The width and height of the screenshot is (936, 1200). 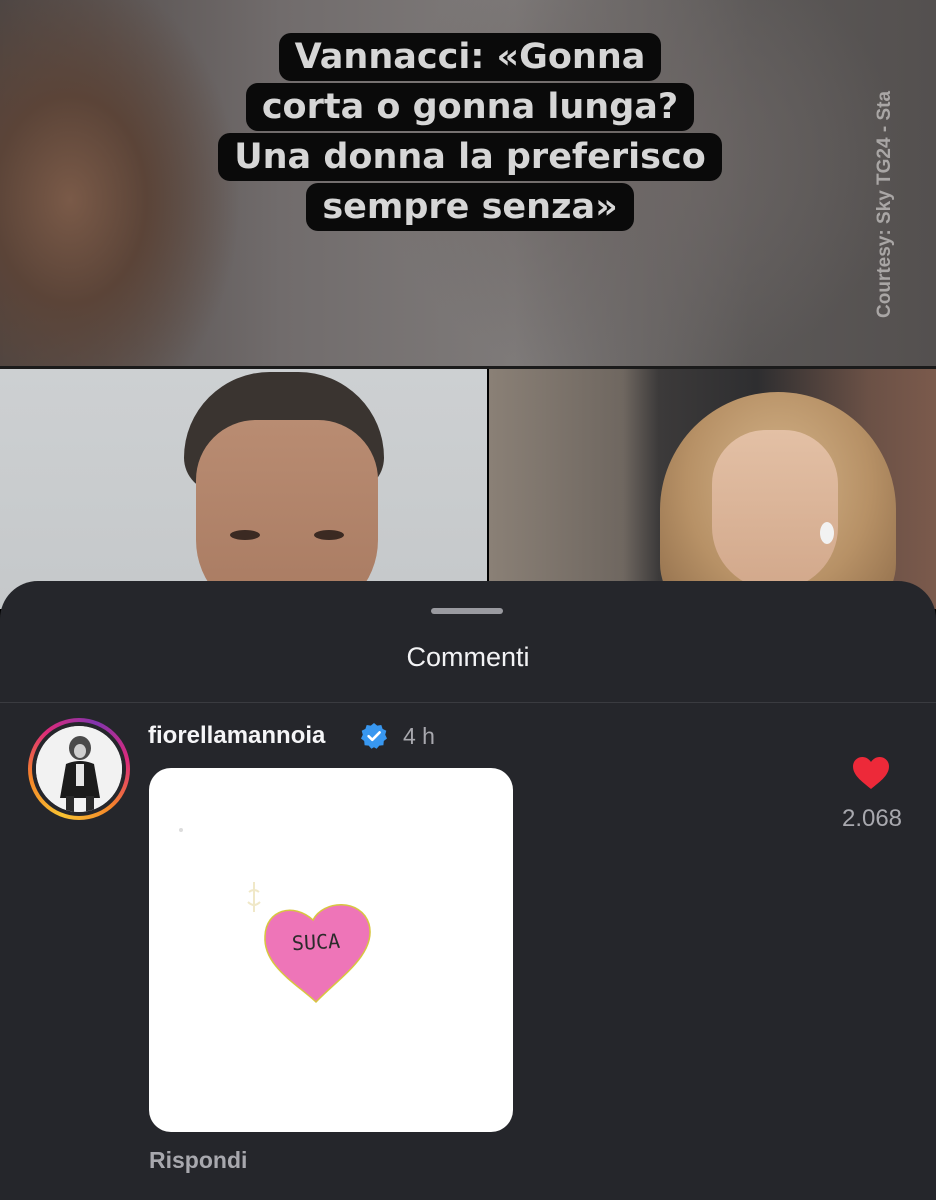 I want to click on caption-line: sempre senza», so click(x=470, y=207).